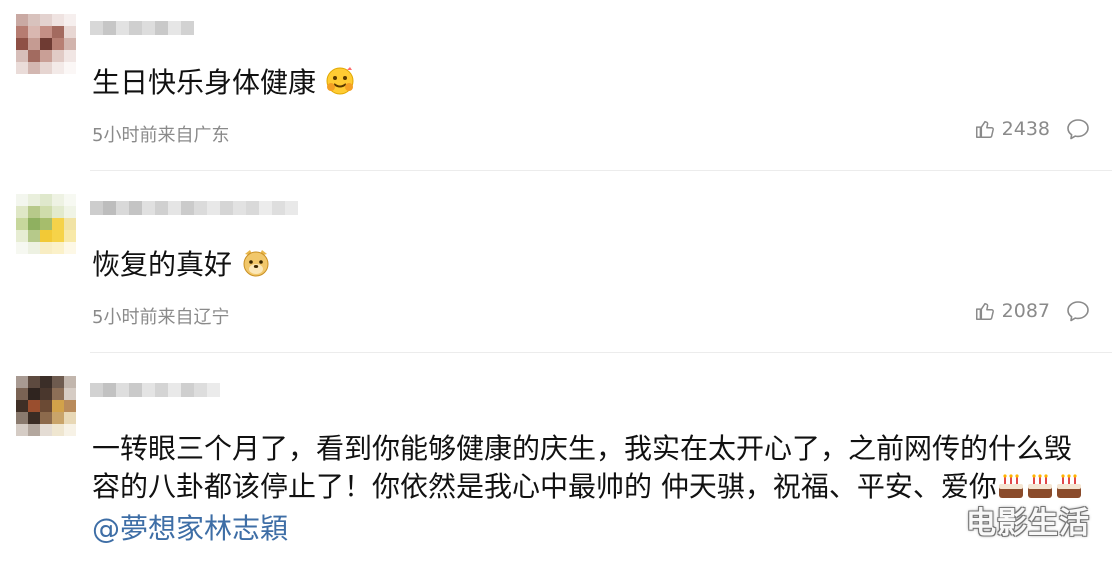 The height and width of the screenshot is (562, 1112). What do you see at coordinates (161, 317) in the screenshot?
I see `comment-meta: 5小时前来自辽宁` at bounding box center [161, 317].